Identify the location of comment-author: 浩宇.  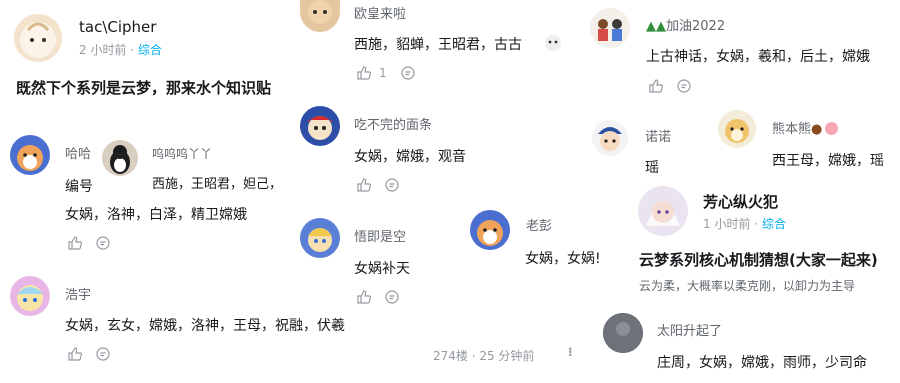
(78, 293).